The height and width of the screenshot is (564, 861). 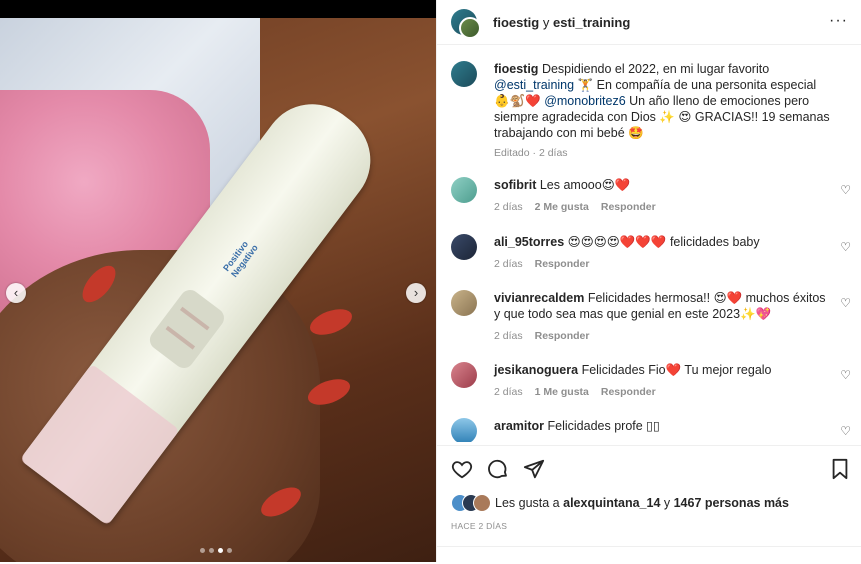 What do you see at coordinates (667, 503) in the screenshot?
I see `likes-joiner: y` at bounding box center [667, 503].